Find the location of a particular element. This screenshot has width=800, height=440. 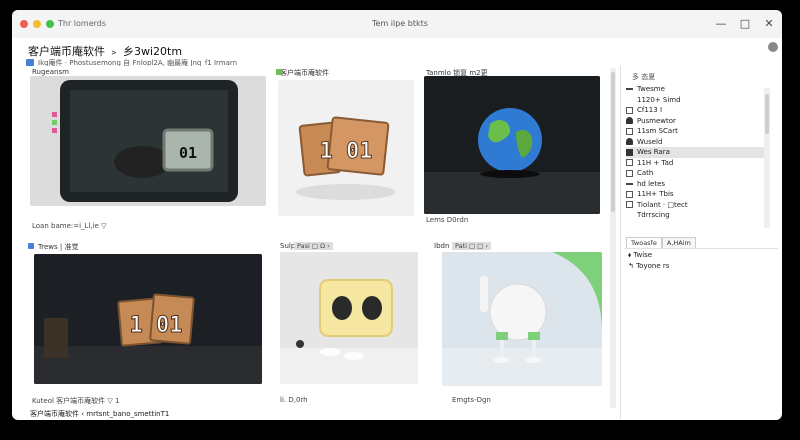

minimize-dot-icon is located at coordinates (37, 24).